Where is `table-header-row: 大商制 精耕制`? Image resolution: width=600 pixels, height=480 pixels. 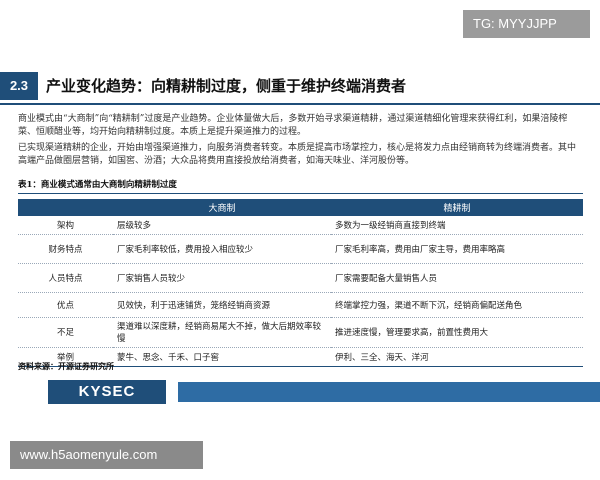 table-header-row: 大商制 精耕制 is located at coordinates (300, 207).